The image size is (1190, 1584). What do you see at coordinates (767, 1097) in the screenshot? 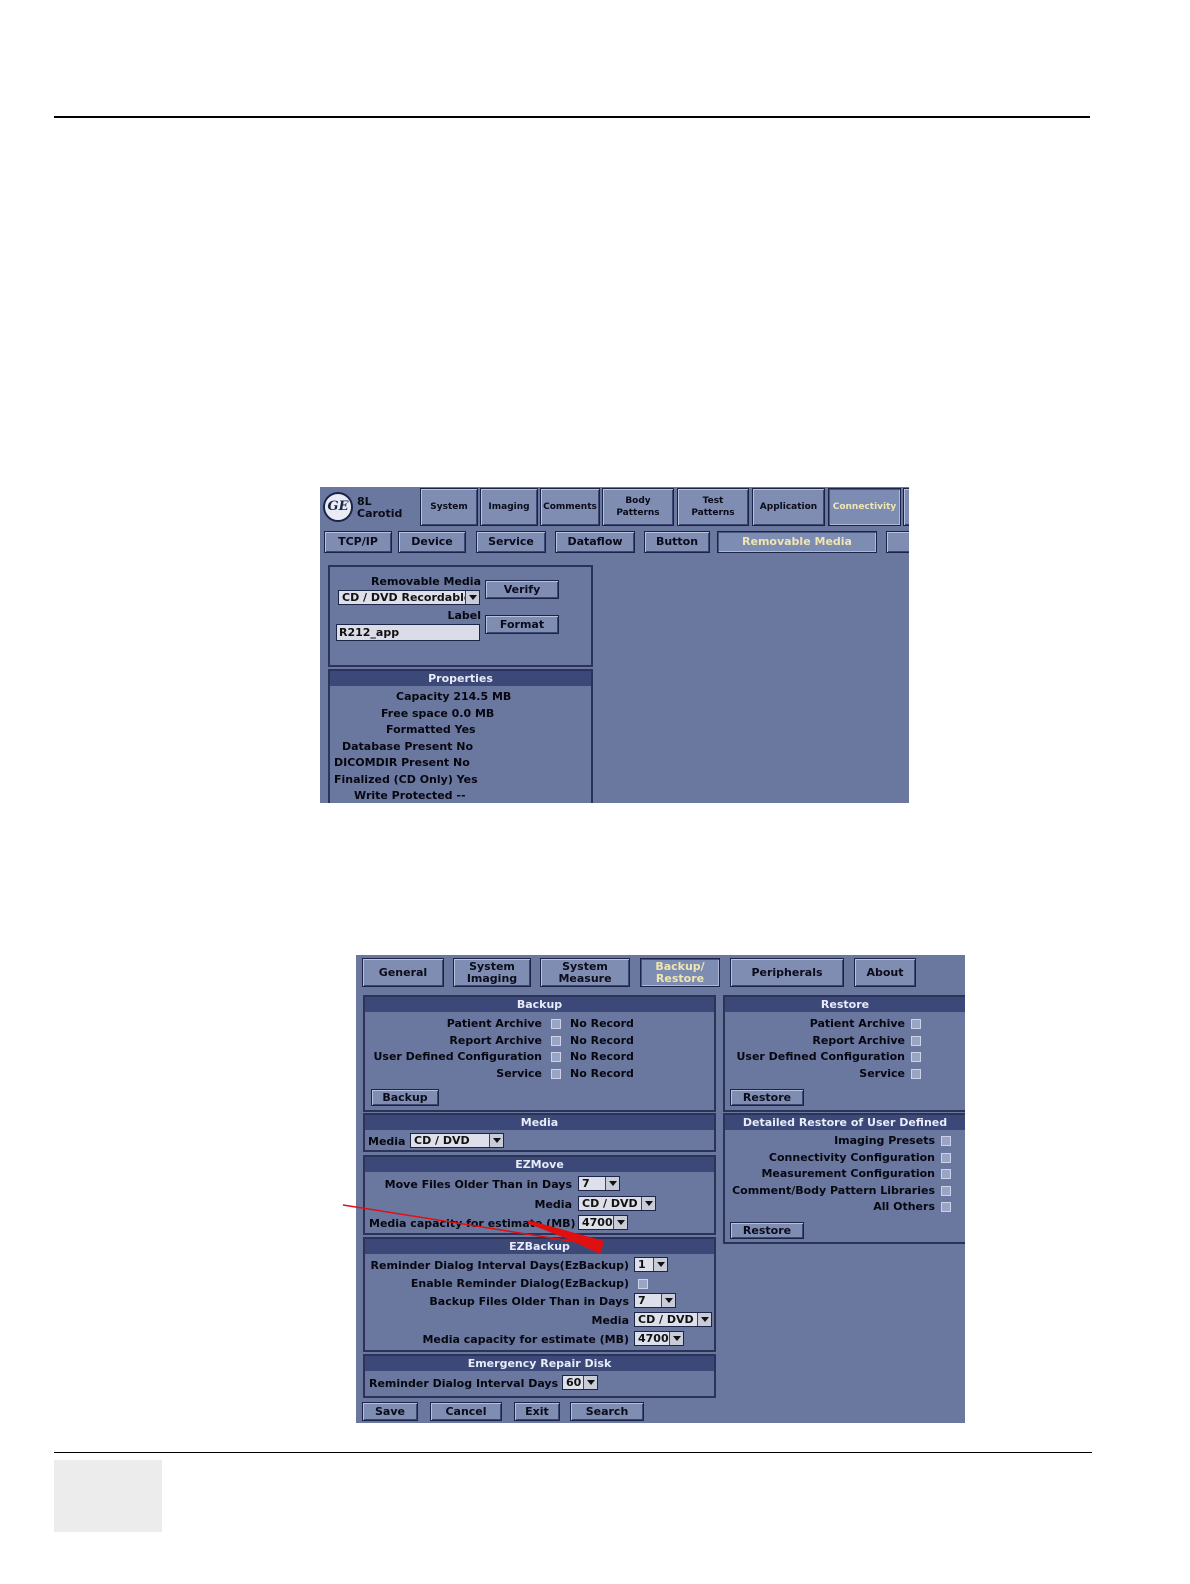
I see `restore-button: Restore` at bounding box center [767, 1097].